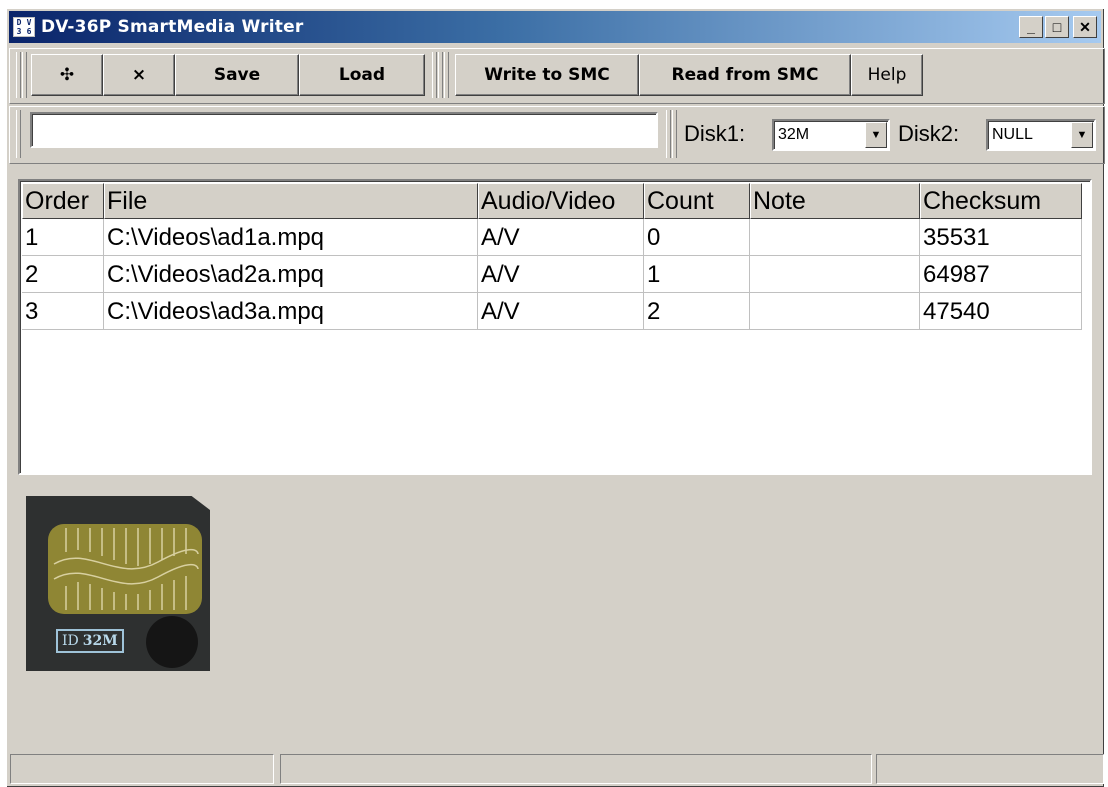  Describe the element at coordinates (19, 22) in the screenshot. I see `app-icon-glyph: D` at that location.